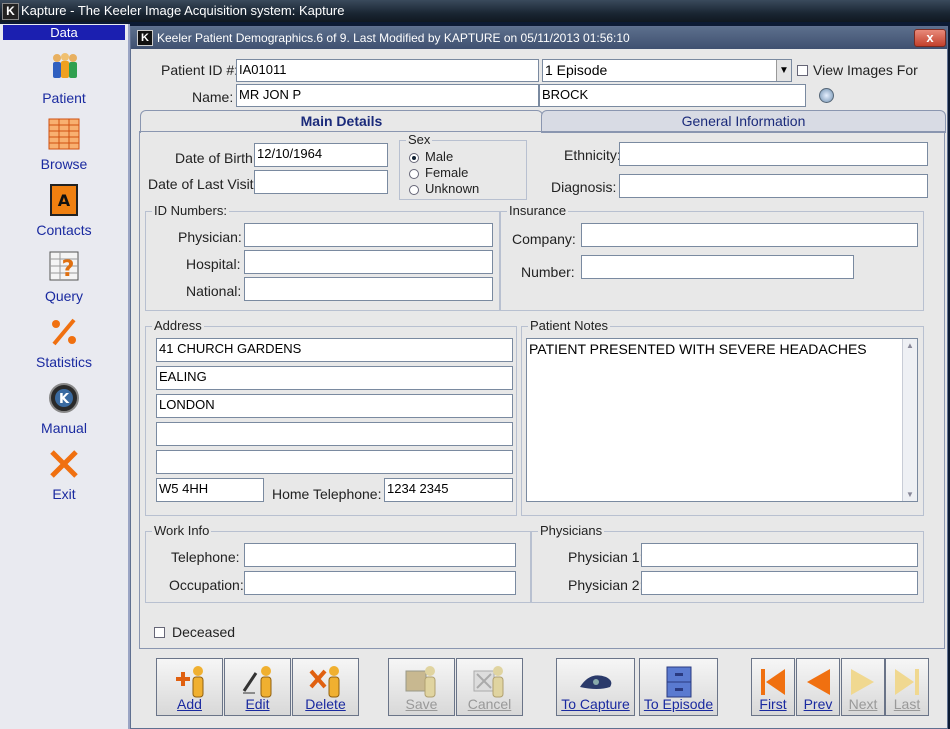 This screenshot has height=729, width=950. Describe the element at coordinates (452, 188) in the screenshot. I see `sex-unknown-label: Unknown` at that location.